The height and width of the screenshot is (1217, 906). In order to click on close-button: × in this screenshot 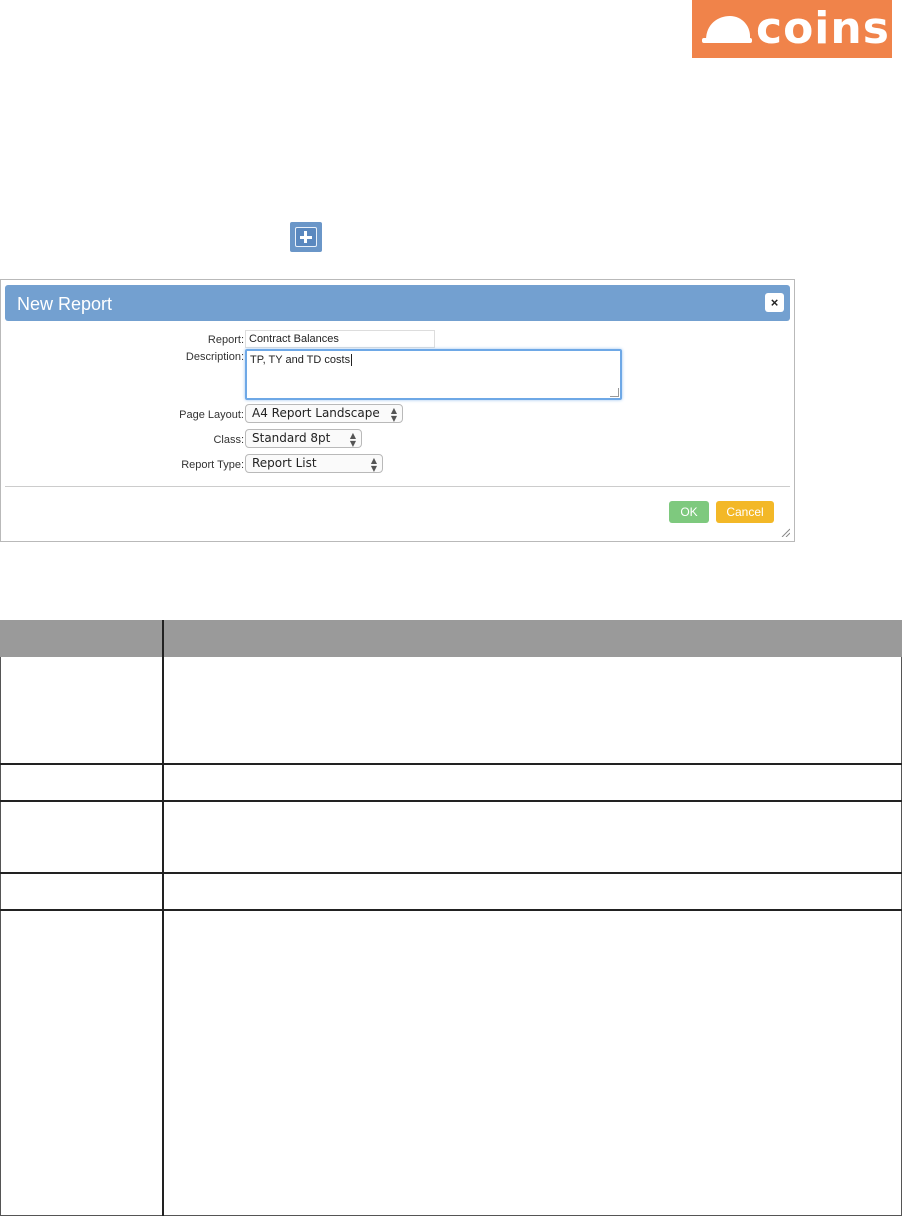, I will do `click(774, 302)`.